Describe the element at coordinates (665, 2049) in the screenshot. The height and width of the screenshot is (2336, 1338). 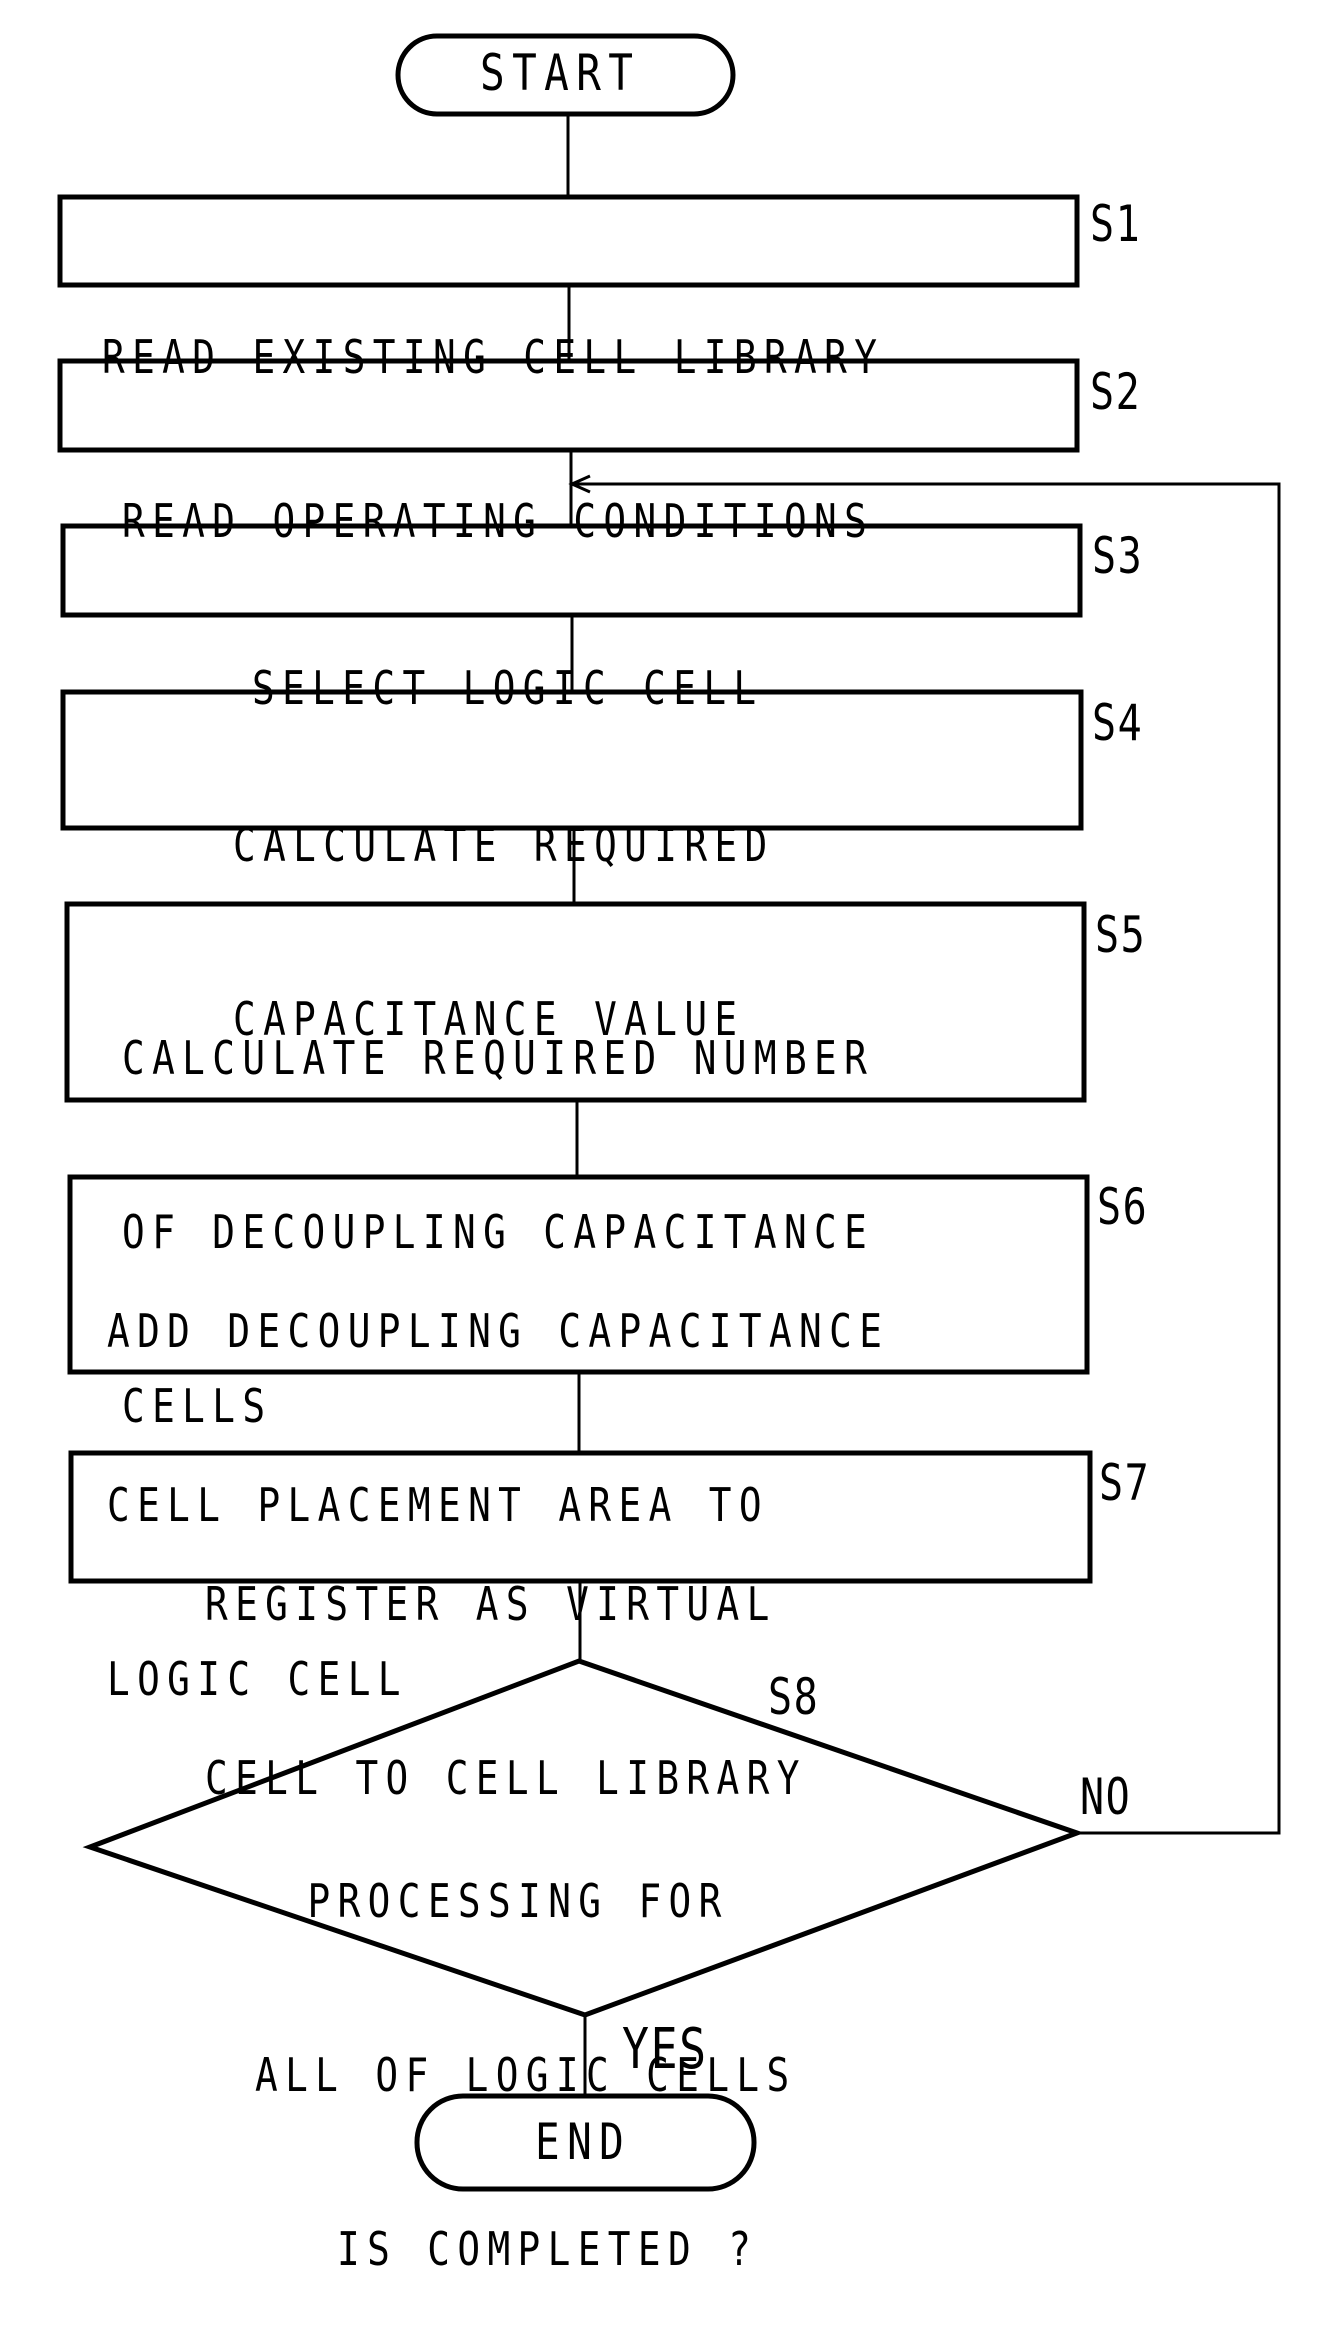
I see `decision-yes-label: YES` at that location.